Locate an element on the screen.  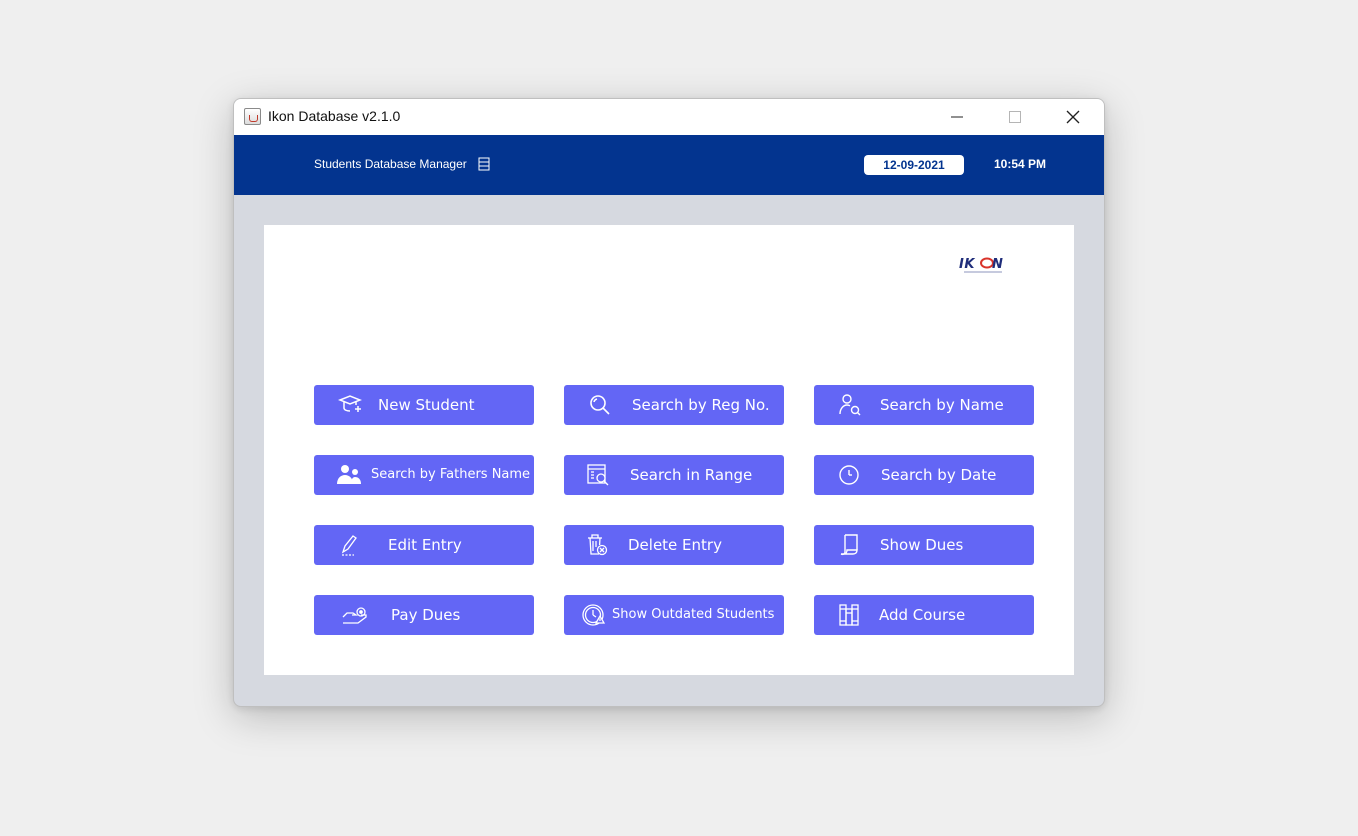
trash-icon is located at coordinates (598, 545).